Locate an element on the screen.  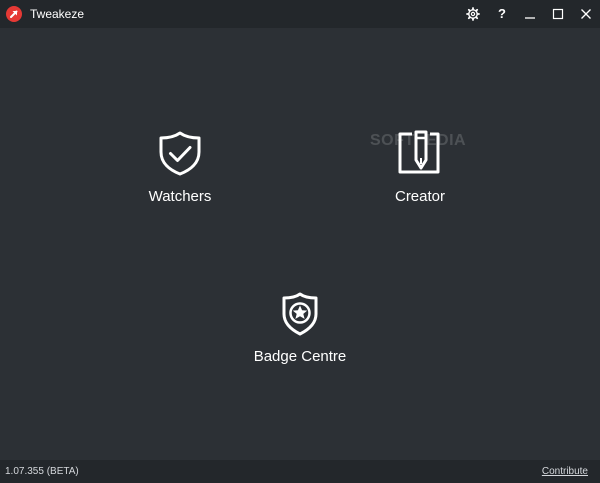
settings-button is located at coordinates (473, 14).